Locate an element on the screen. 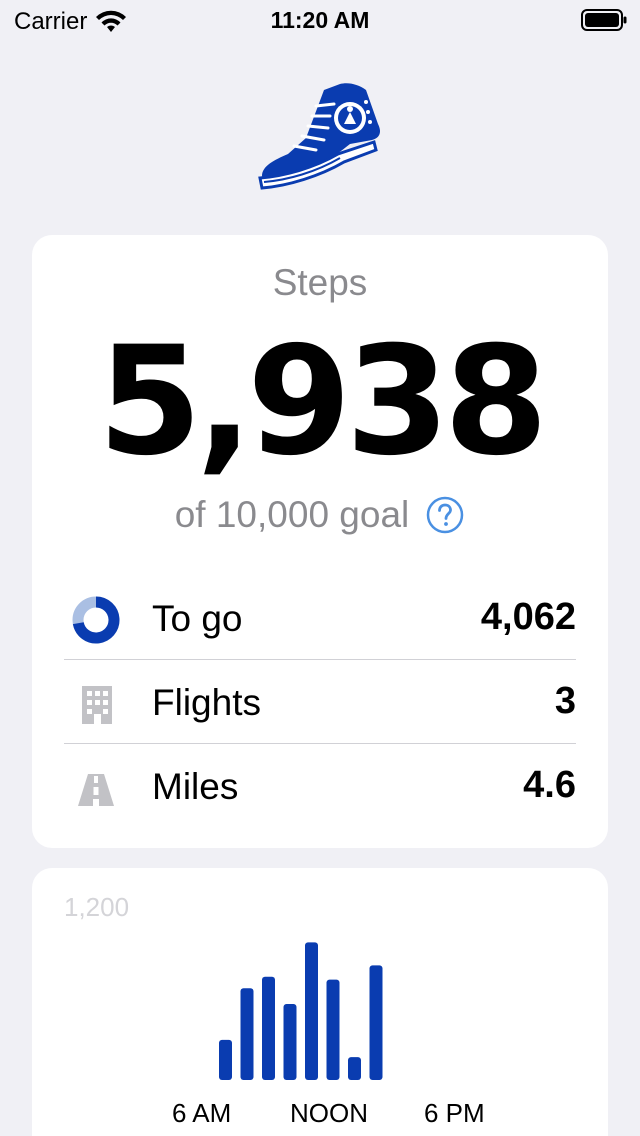 The image size is (640, 1136). stat-label: To go is located at coordinates (197, 618).